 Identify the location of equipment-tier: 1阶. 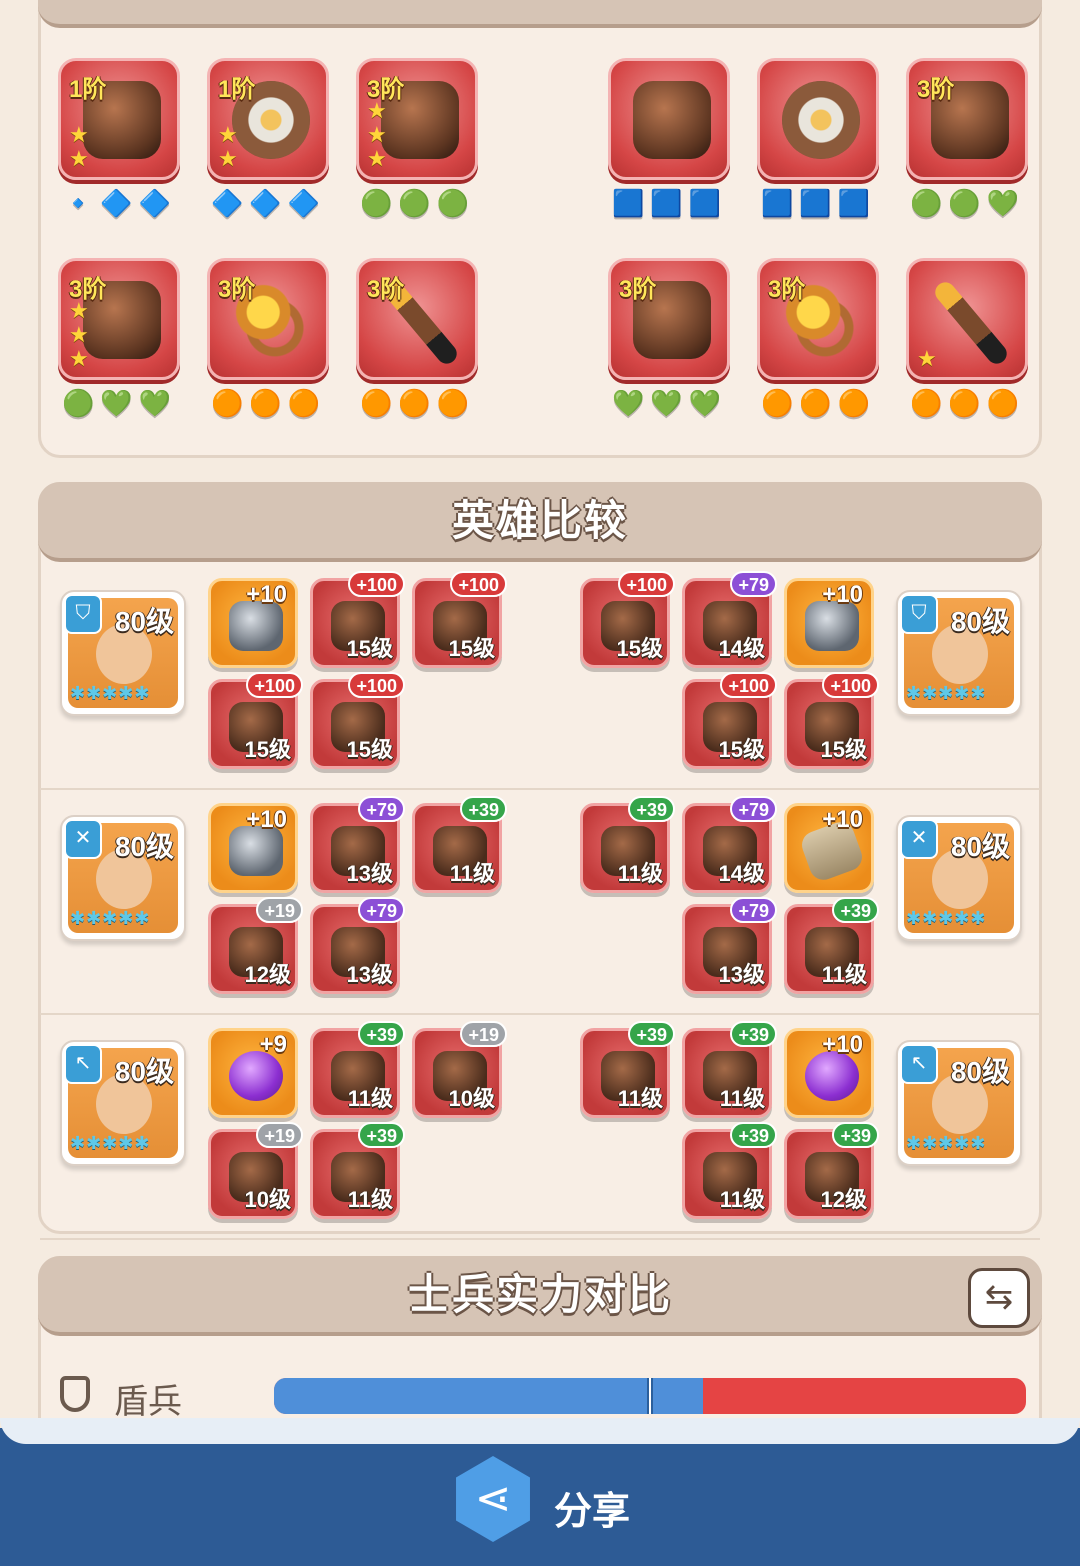
(88, 89).